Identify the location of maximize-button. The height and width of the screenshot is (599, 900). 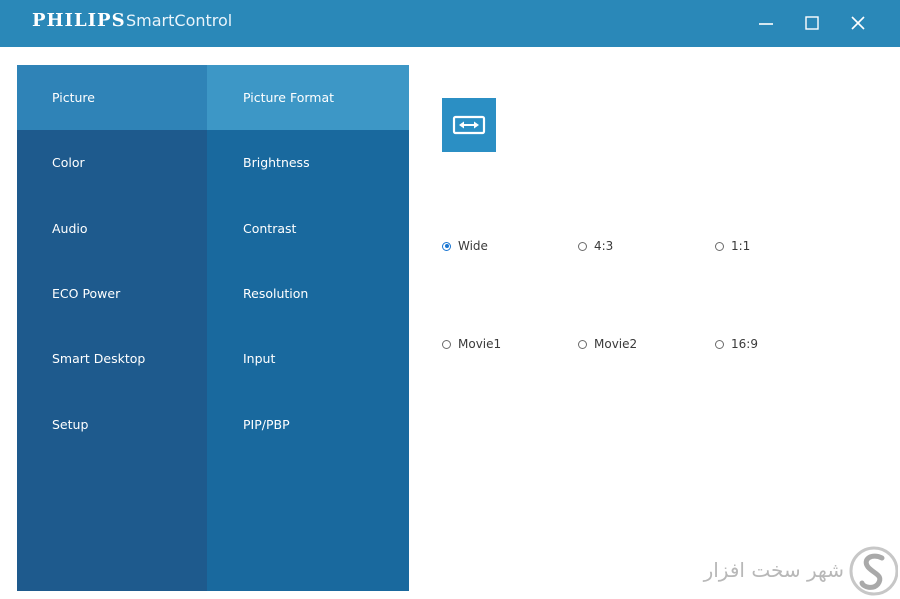
(812, 23).